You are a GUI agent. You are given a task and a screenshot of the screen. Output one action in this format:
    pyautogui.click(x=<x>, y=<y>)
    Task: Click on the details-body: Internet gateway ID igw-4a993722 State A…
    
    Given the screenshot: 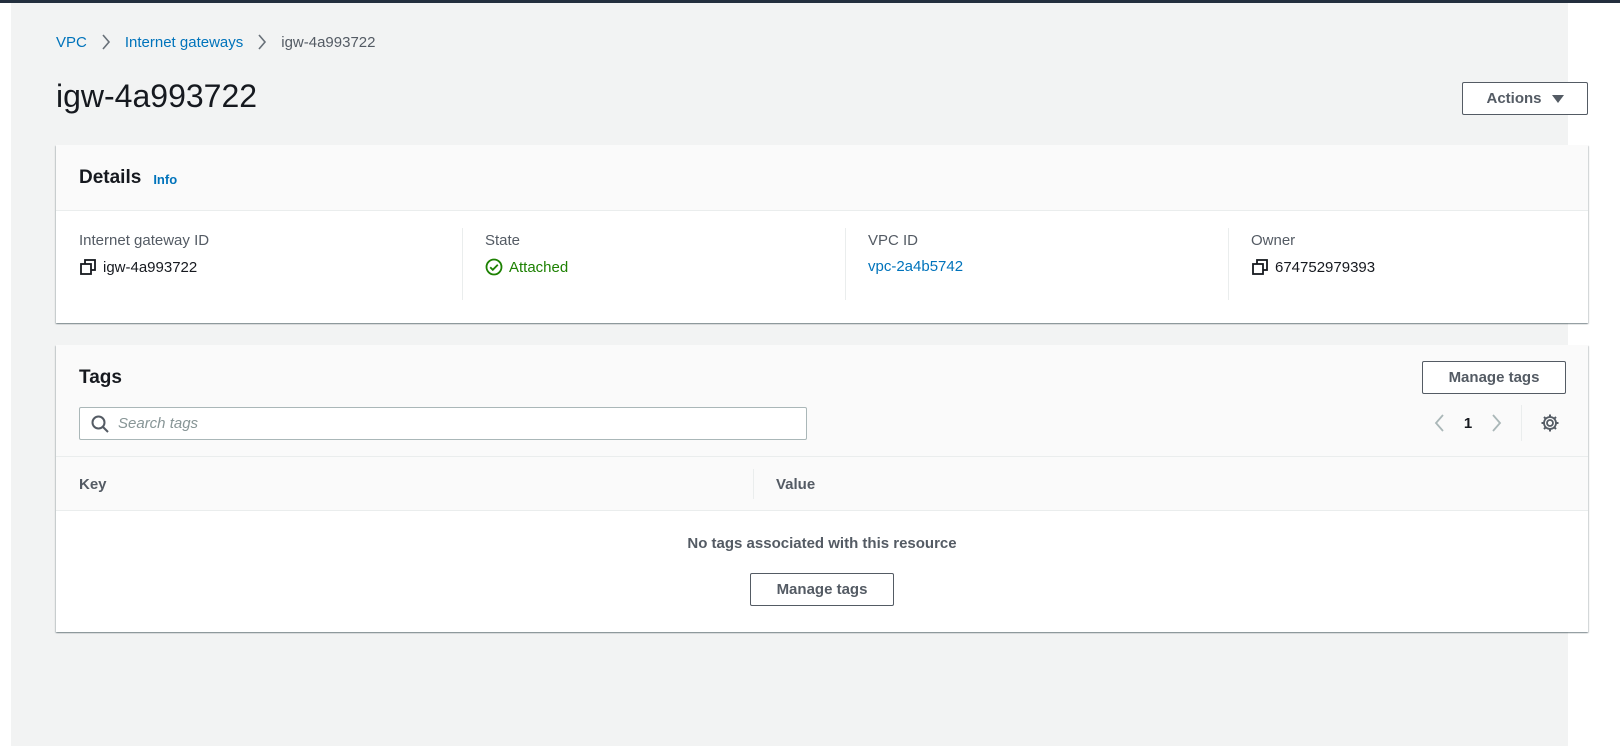 What is the action you would take?
    pyautogui.click(x=822, y=267)
    